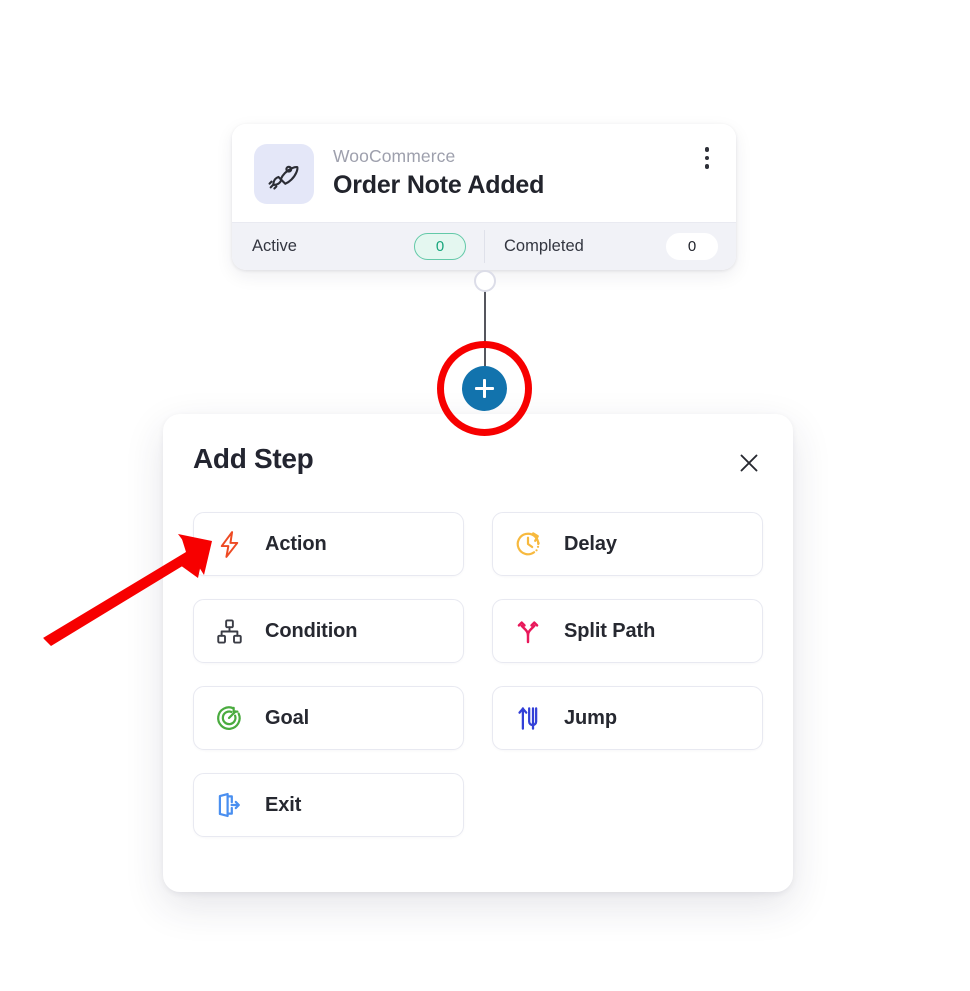  What do you see at coordinates (610, 630) in the screenshot?
I see `step-option-label: Split Path` at bounding box center [610, 630].